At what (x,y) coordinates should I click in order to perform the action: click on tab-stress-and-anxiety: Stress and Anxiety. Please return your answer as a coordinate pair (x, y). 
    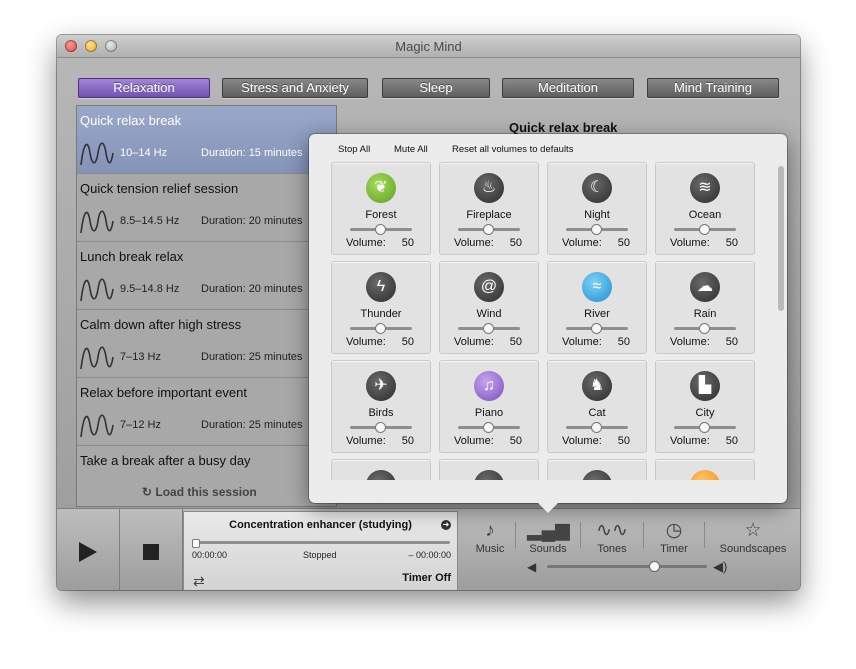
    Looking at the image, I should click on (295, 88).